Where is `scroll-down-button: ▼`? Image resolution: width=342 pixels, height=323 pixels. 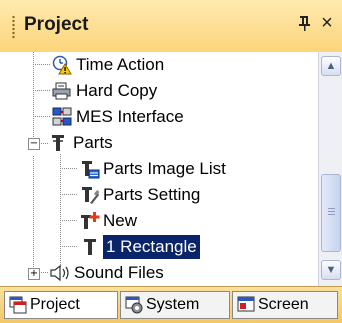
scroll-down-button: ▼ is located at coordinates (331, 270).